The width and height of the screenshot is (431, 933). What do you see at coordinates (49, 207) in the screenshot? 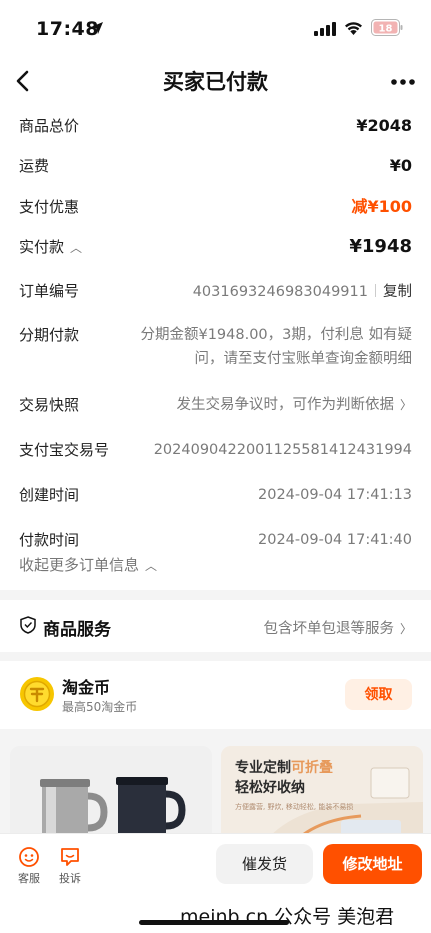
I see `discount-label: 支付优惠` at bounding box center [49, 207].